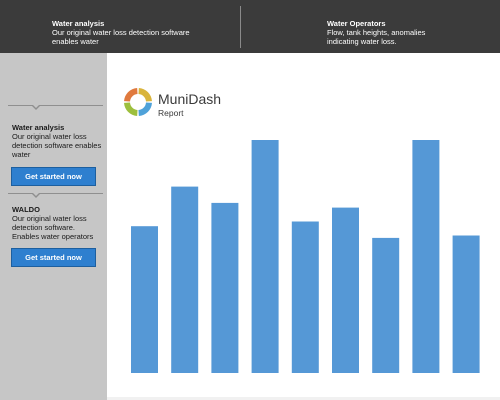  Describe the element at coordinates (240, 27) in the screenshot. I see `header-divider` at that location.